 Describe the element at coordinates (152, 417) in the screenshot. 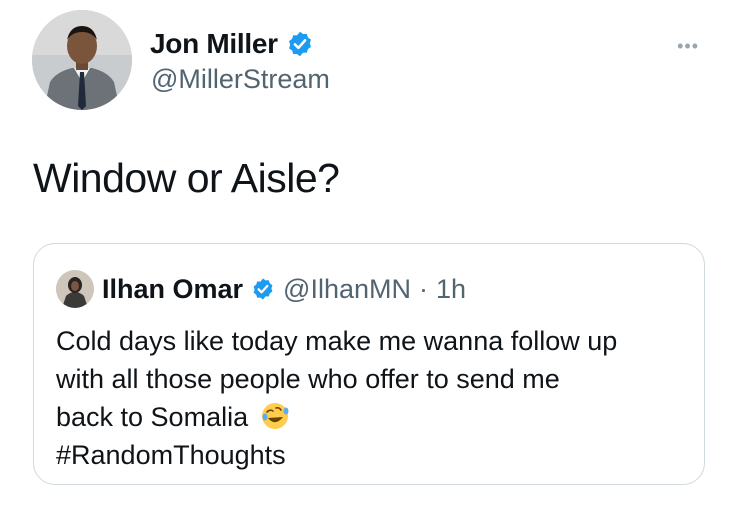

I see `quoted-text-line: back to Somalia` at that location.